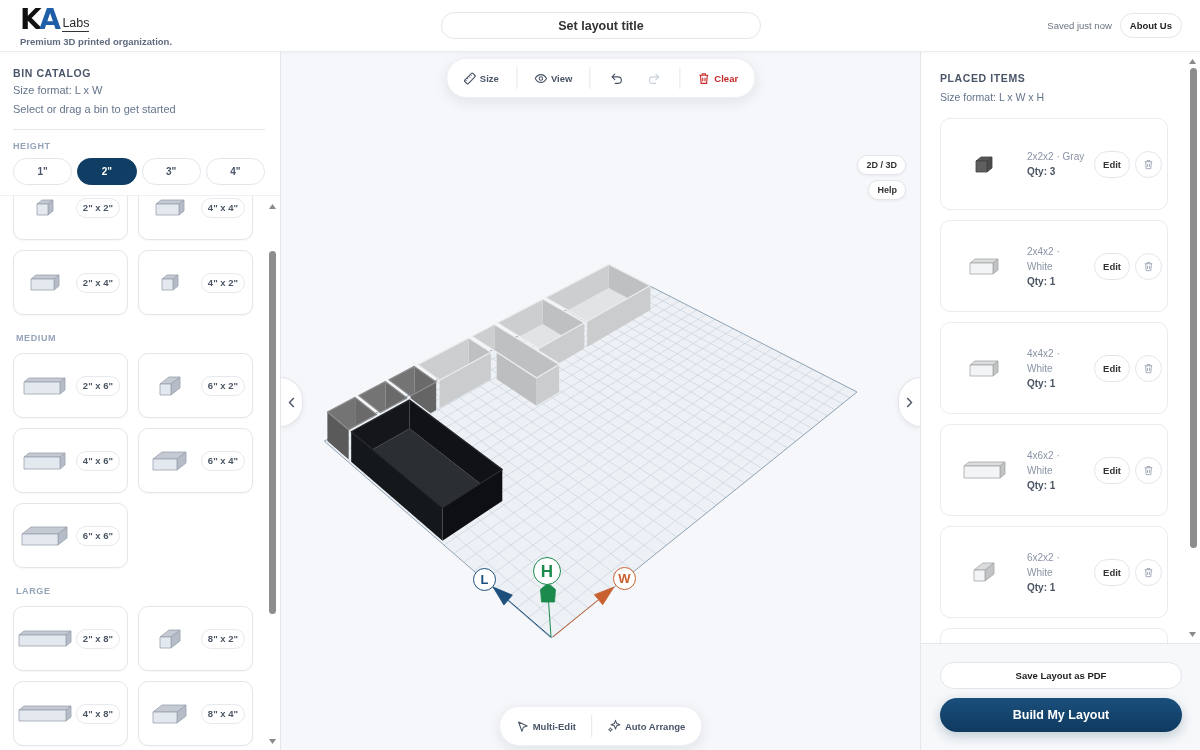  I want to click on help-button: Help, so click(887, 190).